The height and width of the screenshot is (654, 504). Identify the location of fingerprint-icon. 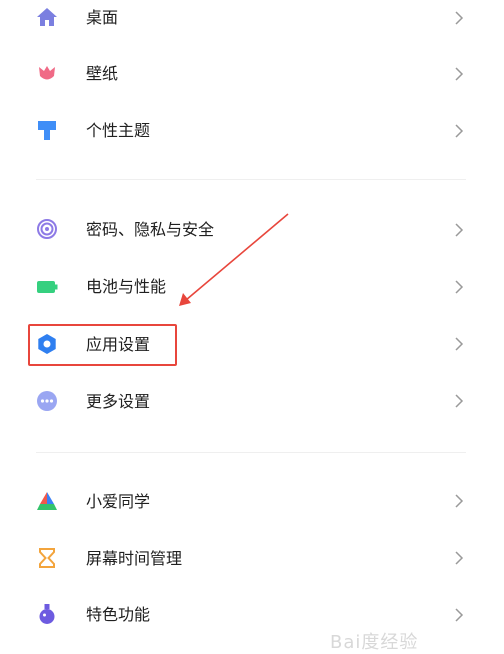
(47, 229).